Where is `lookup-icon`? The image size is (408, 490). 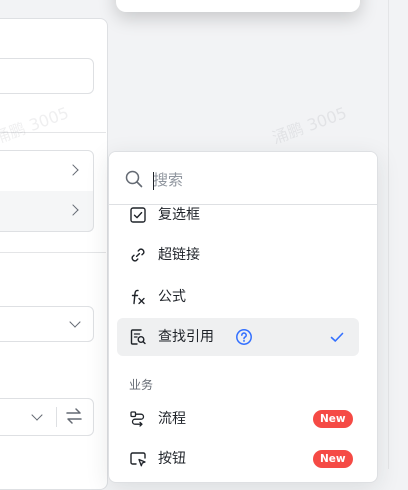 lookup-icon is located at coordinates (138, 337).